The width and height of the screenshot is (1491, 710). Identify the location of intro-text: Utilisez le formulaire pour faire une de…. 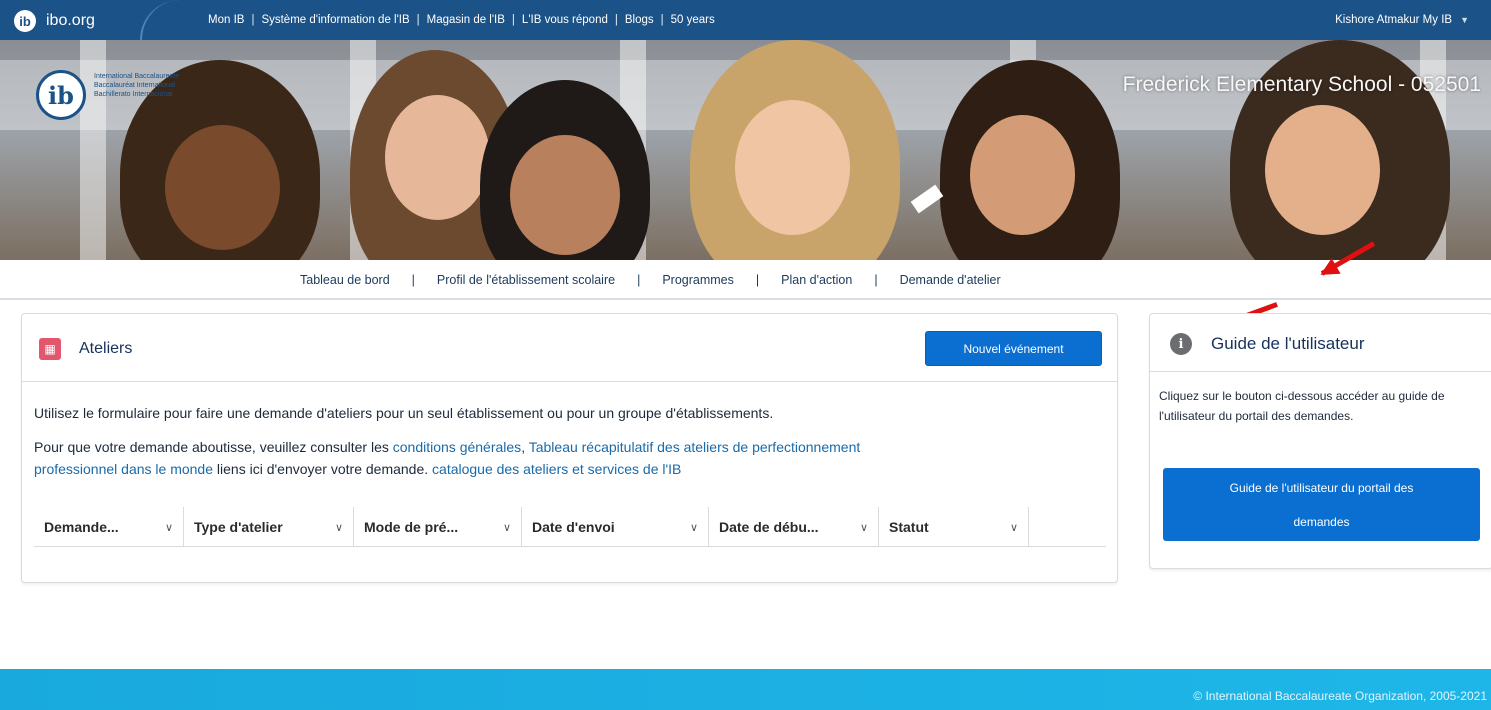
(404, 413).